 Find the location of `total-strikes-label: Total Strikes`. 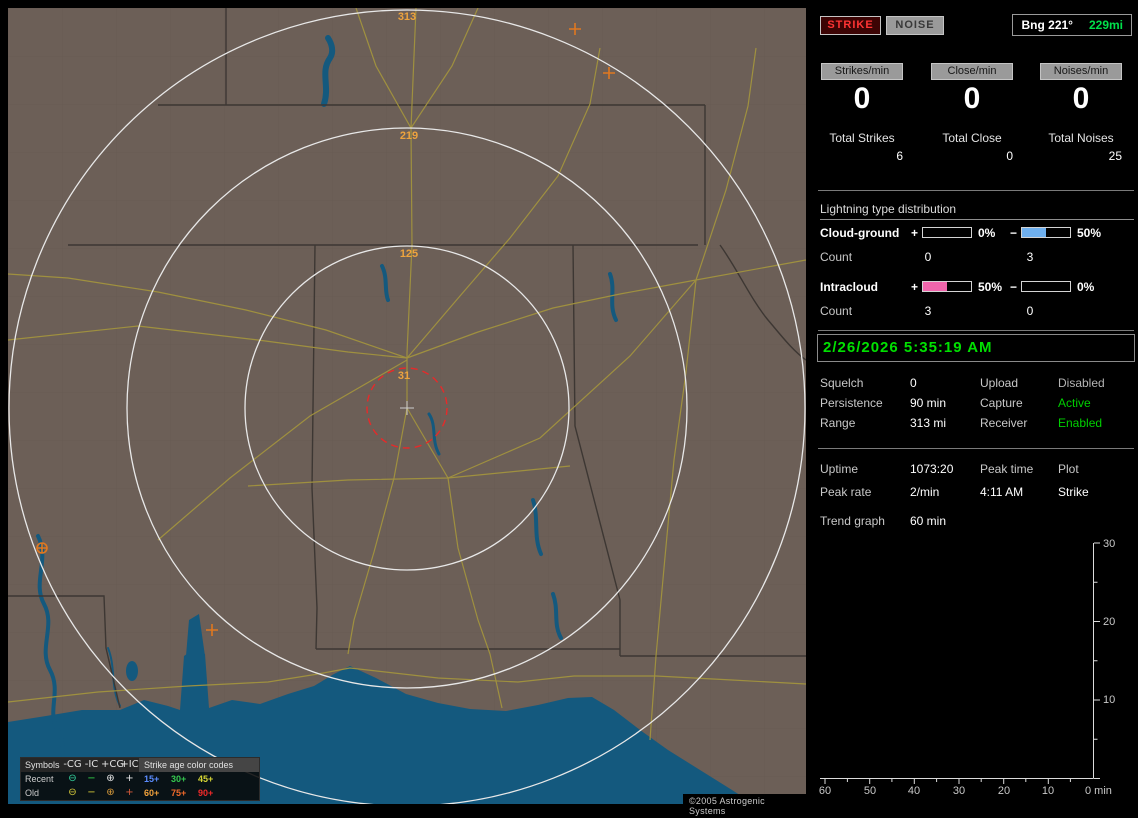

total-strikes-label: Total Strikes is located at coordinates (862, 138).